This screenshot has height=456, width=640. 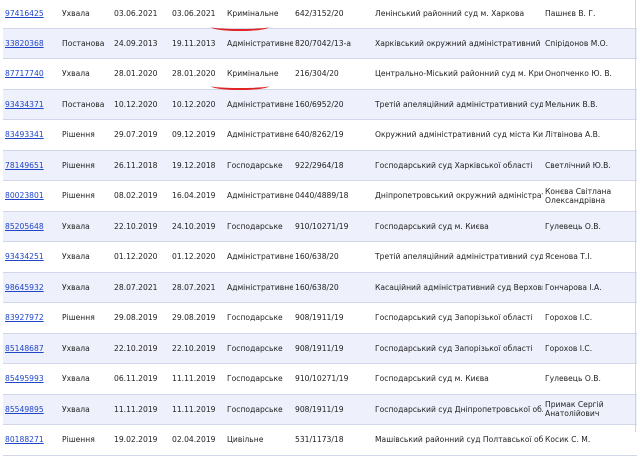 I want to click on registration-date: 01.12.2020, so click(x=136, y=257).